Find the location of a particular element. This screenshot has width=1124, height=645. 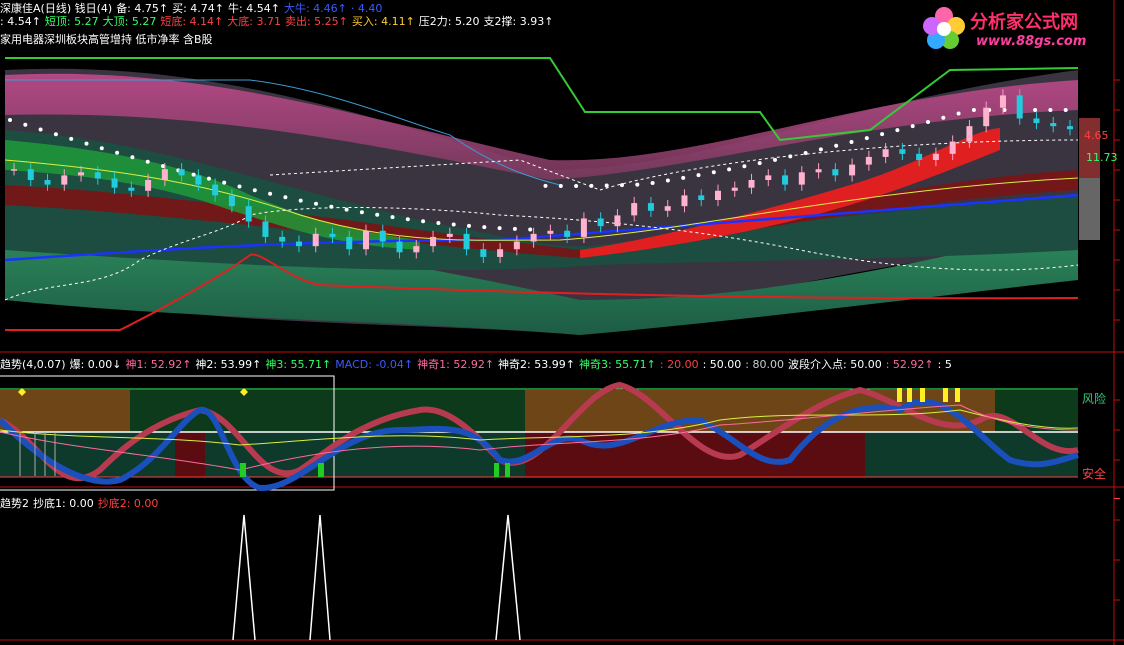

indicator_header-item: 神奇2: 53.99↑ is located at coordinates (536, 364).